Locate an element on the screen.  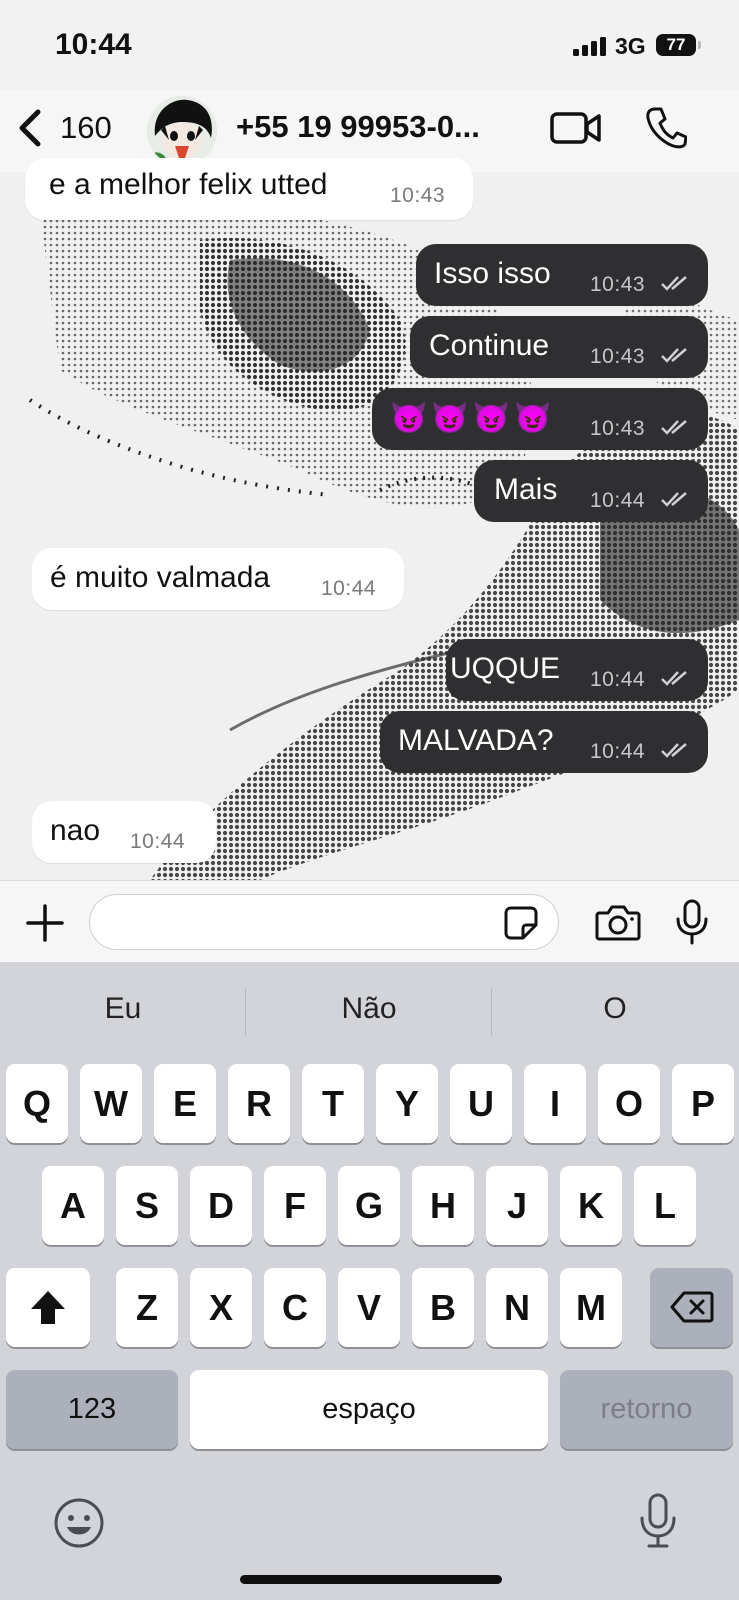
key-e: E is located at coordinates (185, 1103).